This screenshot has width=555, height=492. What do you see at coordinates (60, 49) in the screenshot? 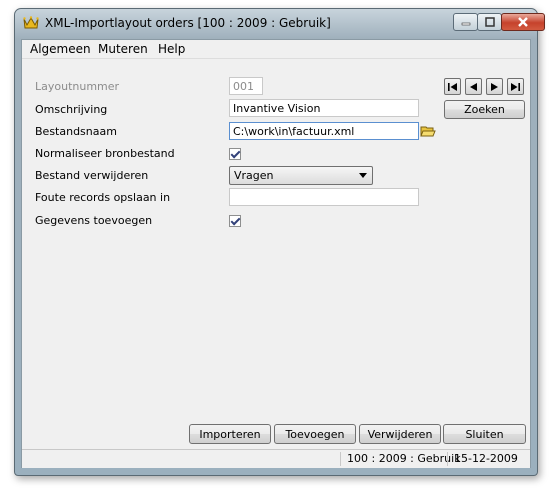
I see `menu-algemeen: Algemeen` at bounding box center [60, 49].